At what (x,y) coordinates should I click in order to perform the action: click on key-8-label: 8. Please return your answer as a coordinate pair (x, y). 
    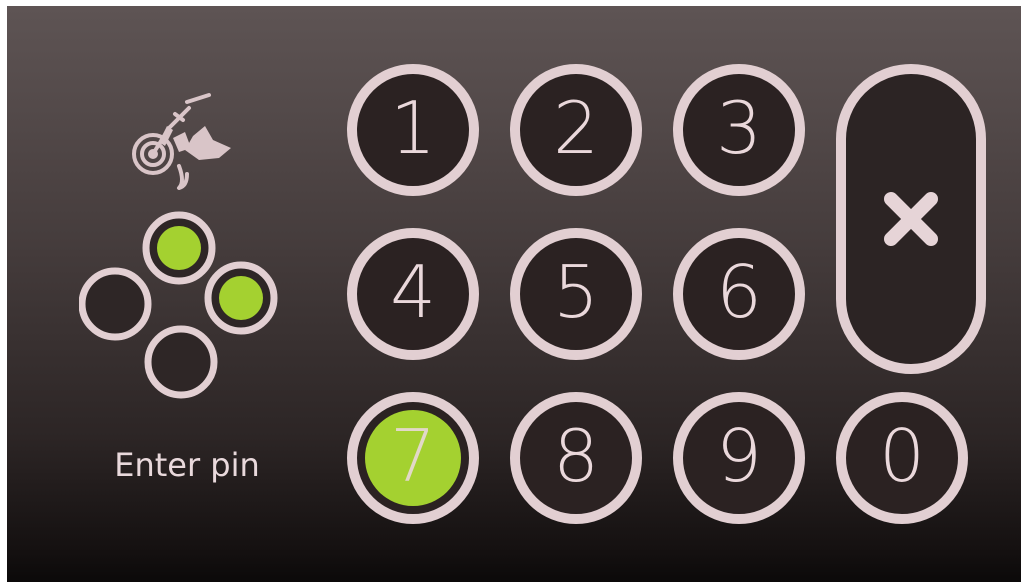
    Looking at the image, I should click on (576, 456).